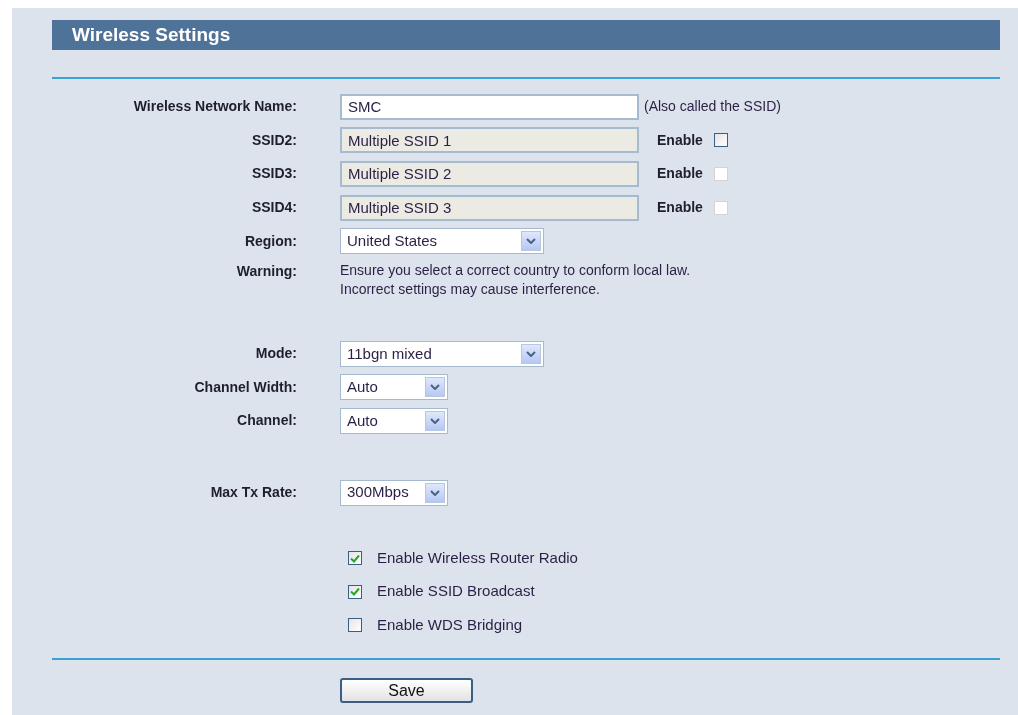 The image size is (1018, 715). What do you see at coordinates (442, 241) in the screenshot?
I see `dropdown: United States` at bounding box center [442, 241].